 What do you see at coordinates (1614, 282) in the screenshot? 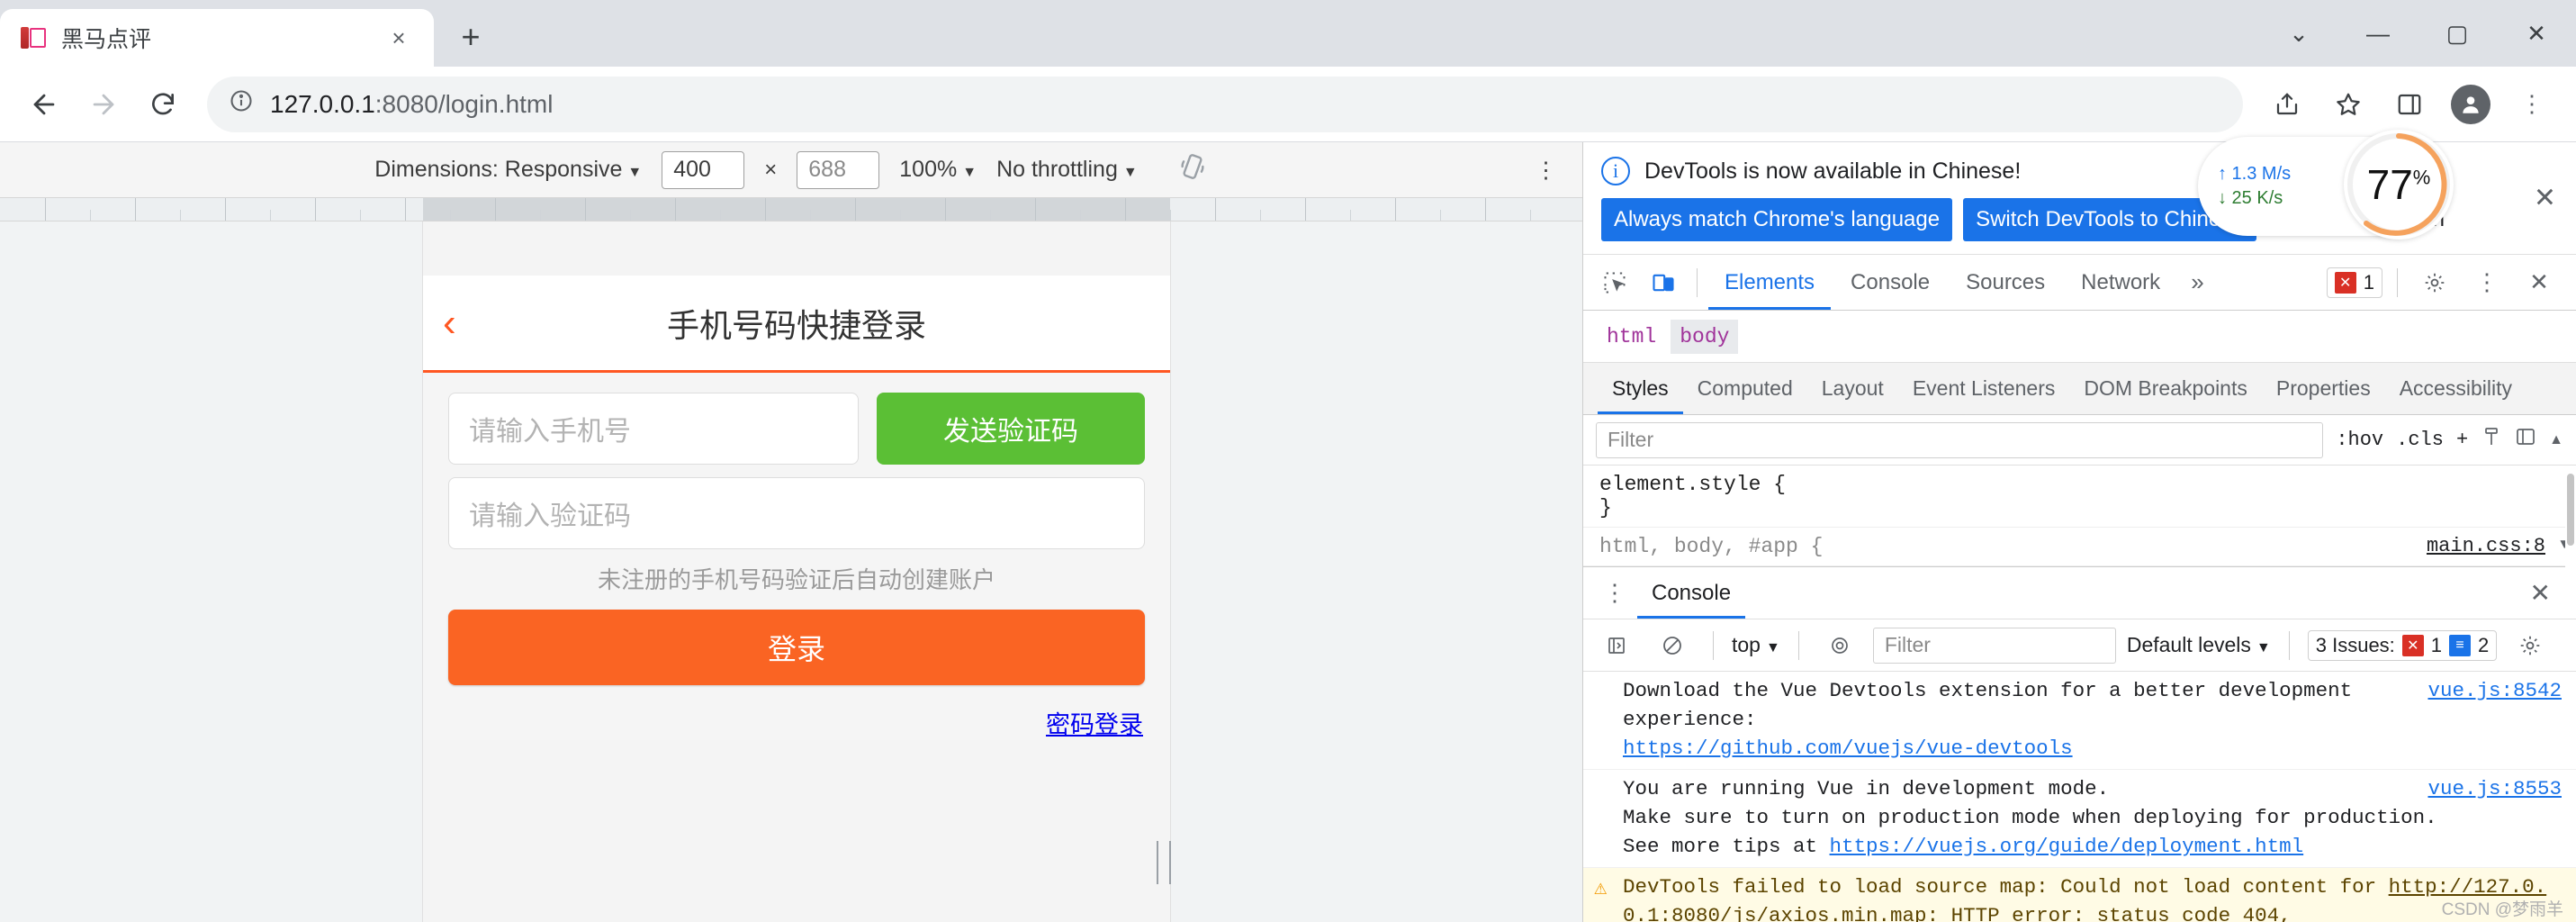
I see `inspect-element-icon` at bounding box center [1614, 282].